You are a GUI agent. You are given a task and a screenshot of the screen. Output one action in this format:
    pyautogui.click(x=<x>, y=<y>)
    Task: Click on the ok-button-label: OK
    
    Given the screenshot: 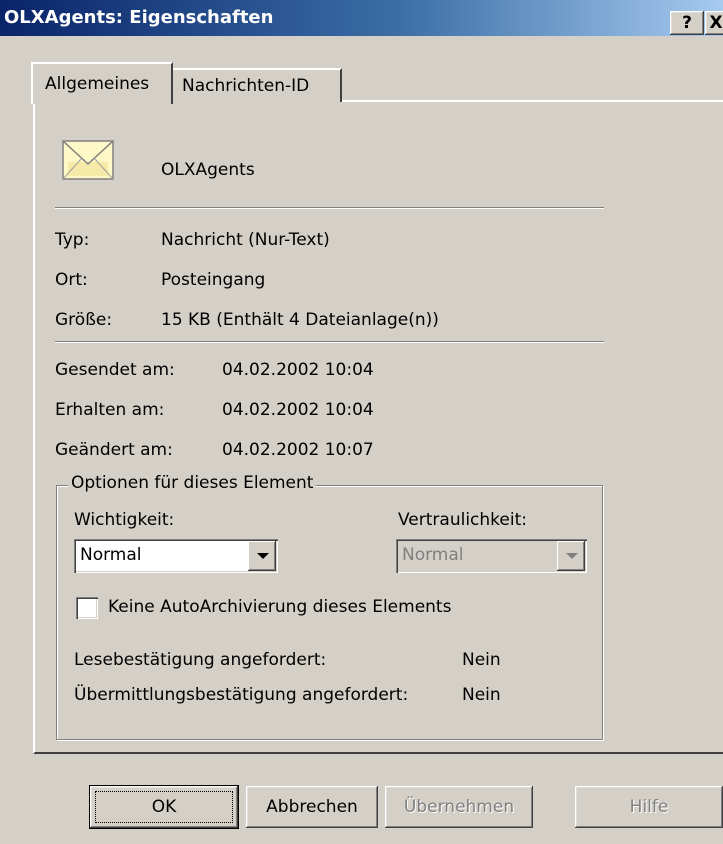 What is the action you would take?
    pyautogui.click(x=164, y=807)
    